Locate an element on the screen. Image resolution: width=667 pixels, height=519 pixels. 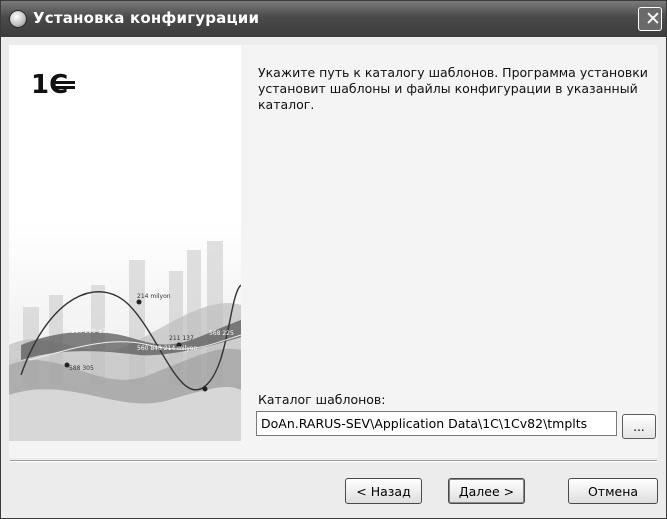
app-icon is located at coordinates (18, 19).